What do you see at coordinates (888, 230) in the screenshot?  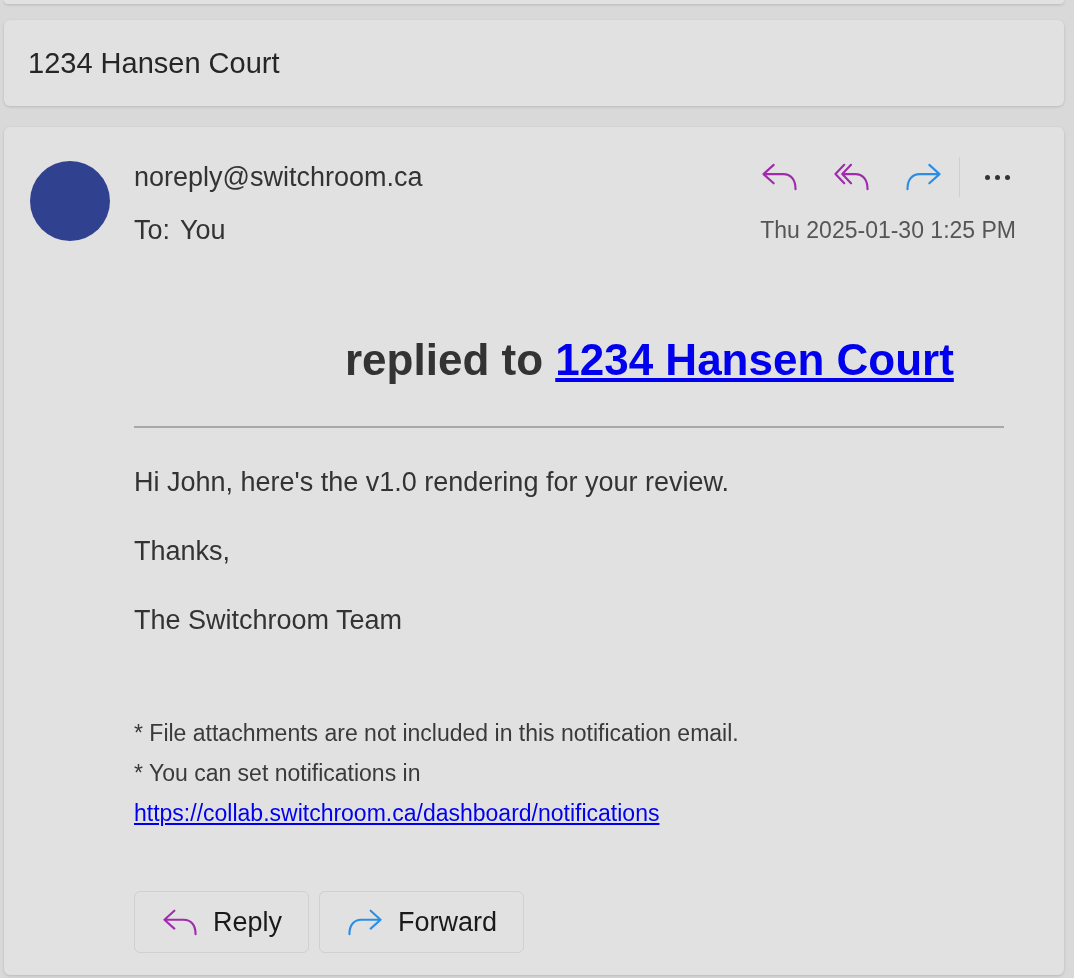 I see `timestamp: Thu 2025-01-30 1:25 PM` at bounding box center [888, 230].